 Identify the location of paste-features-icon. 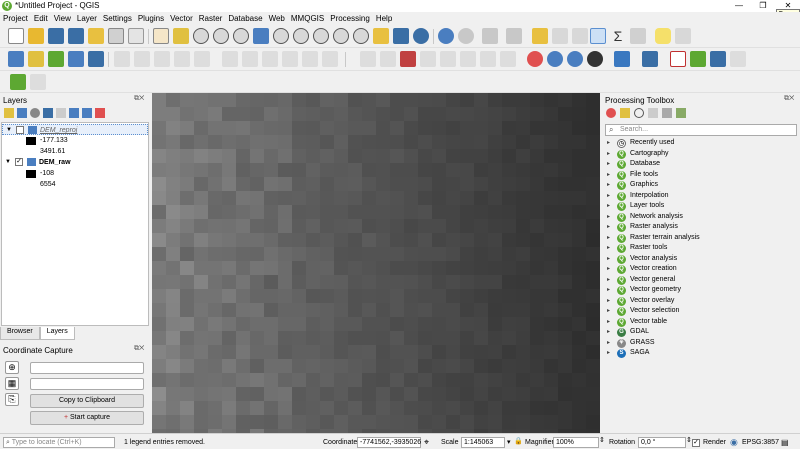
(290, 59).